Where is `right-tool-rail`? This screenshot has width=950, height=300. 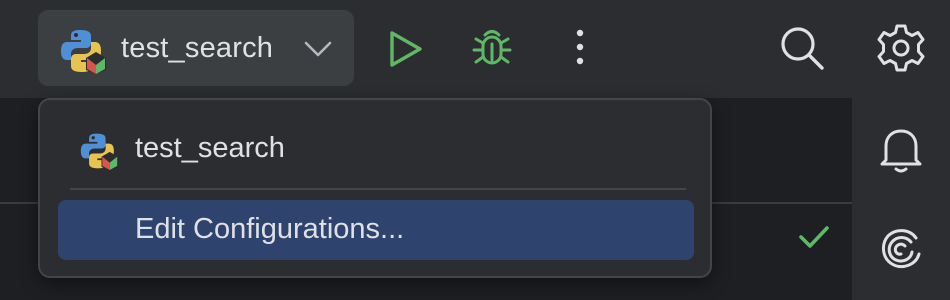 right-tool-rail is located at coordinates (901, 199).